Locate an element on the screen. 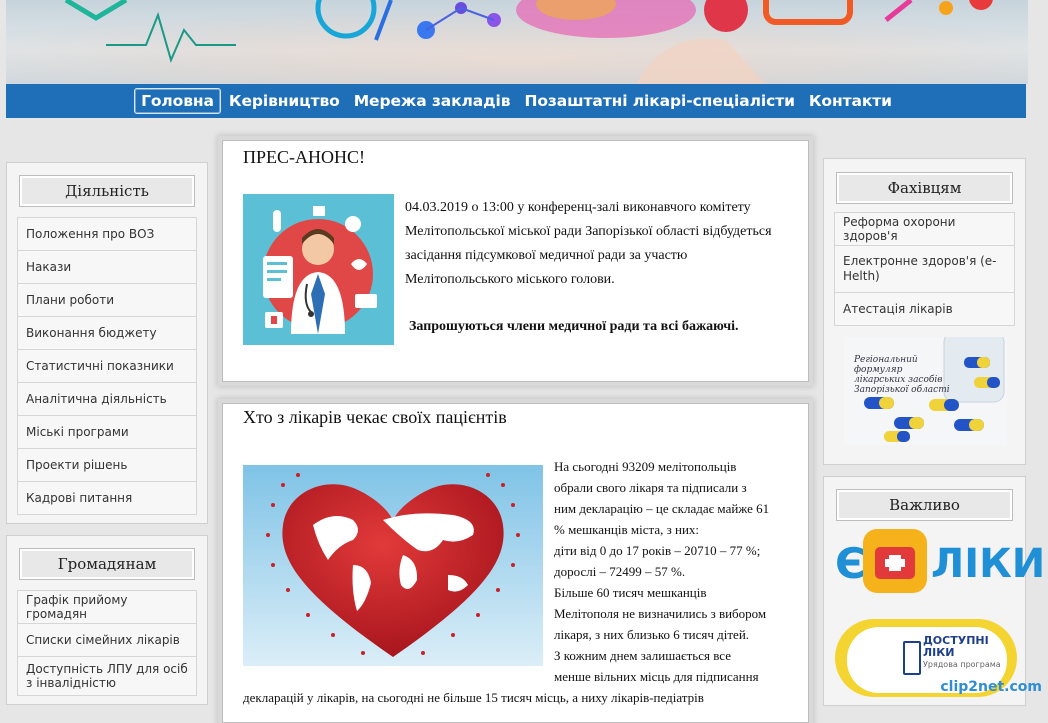 The width and height of the screenshot is (1048, 723). nav-contacts: Контакти is located at coordinates (850, 101).